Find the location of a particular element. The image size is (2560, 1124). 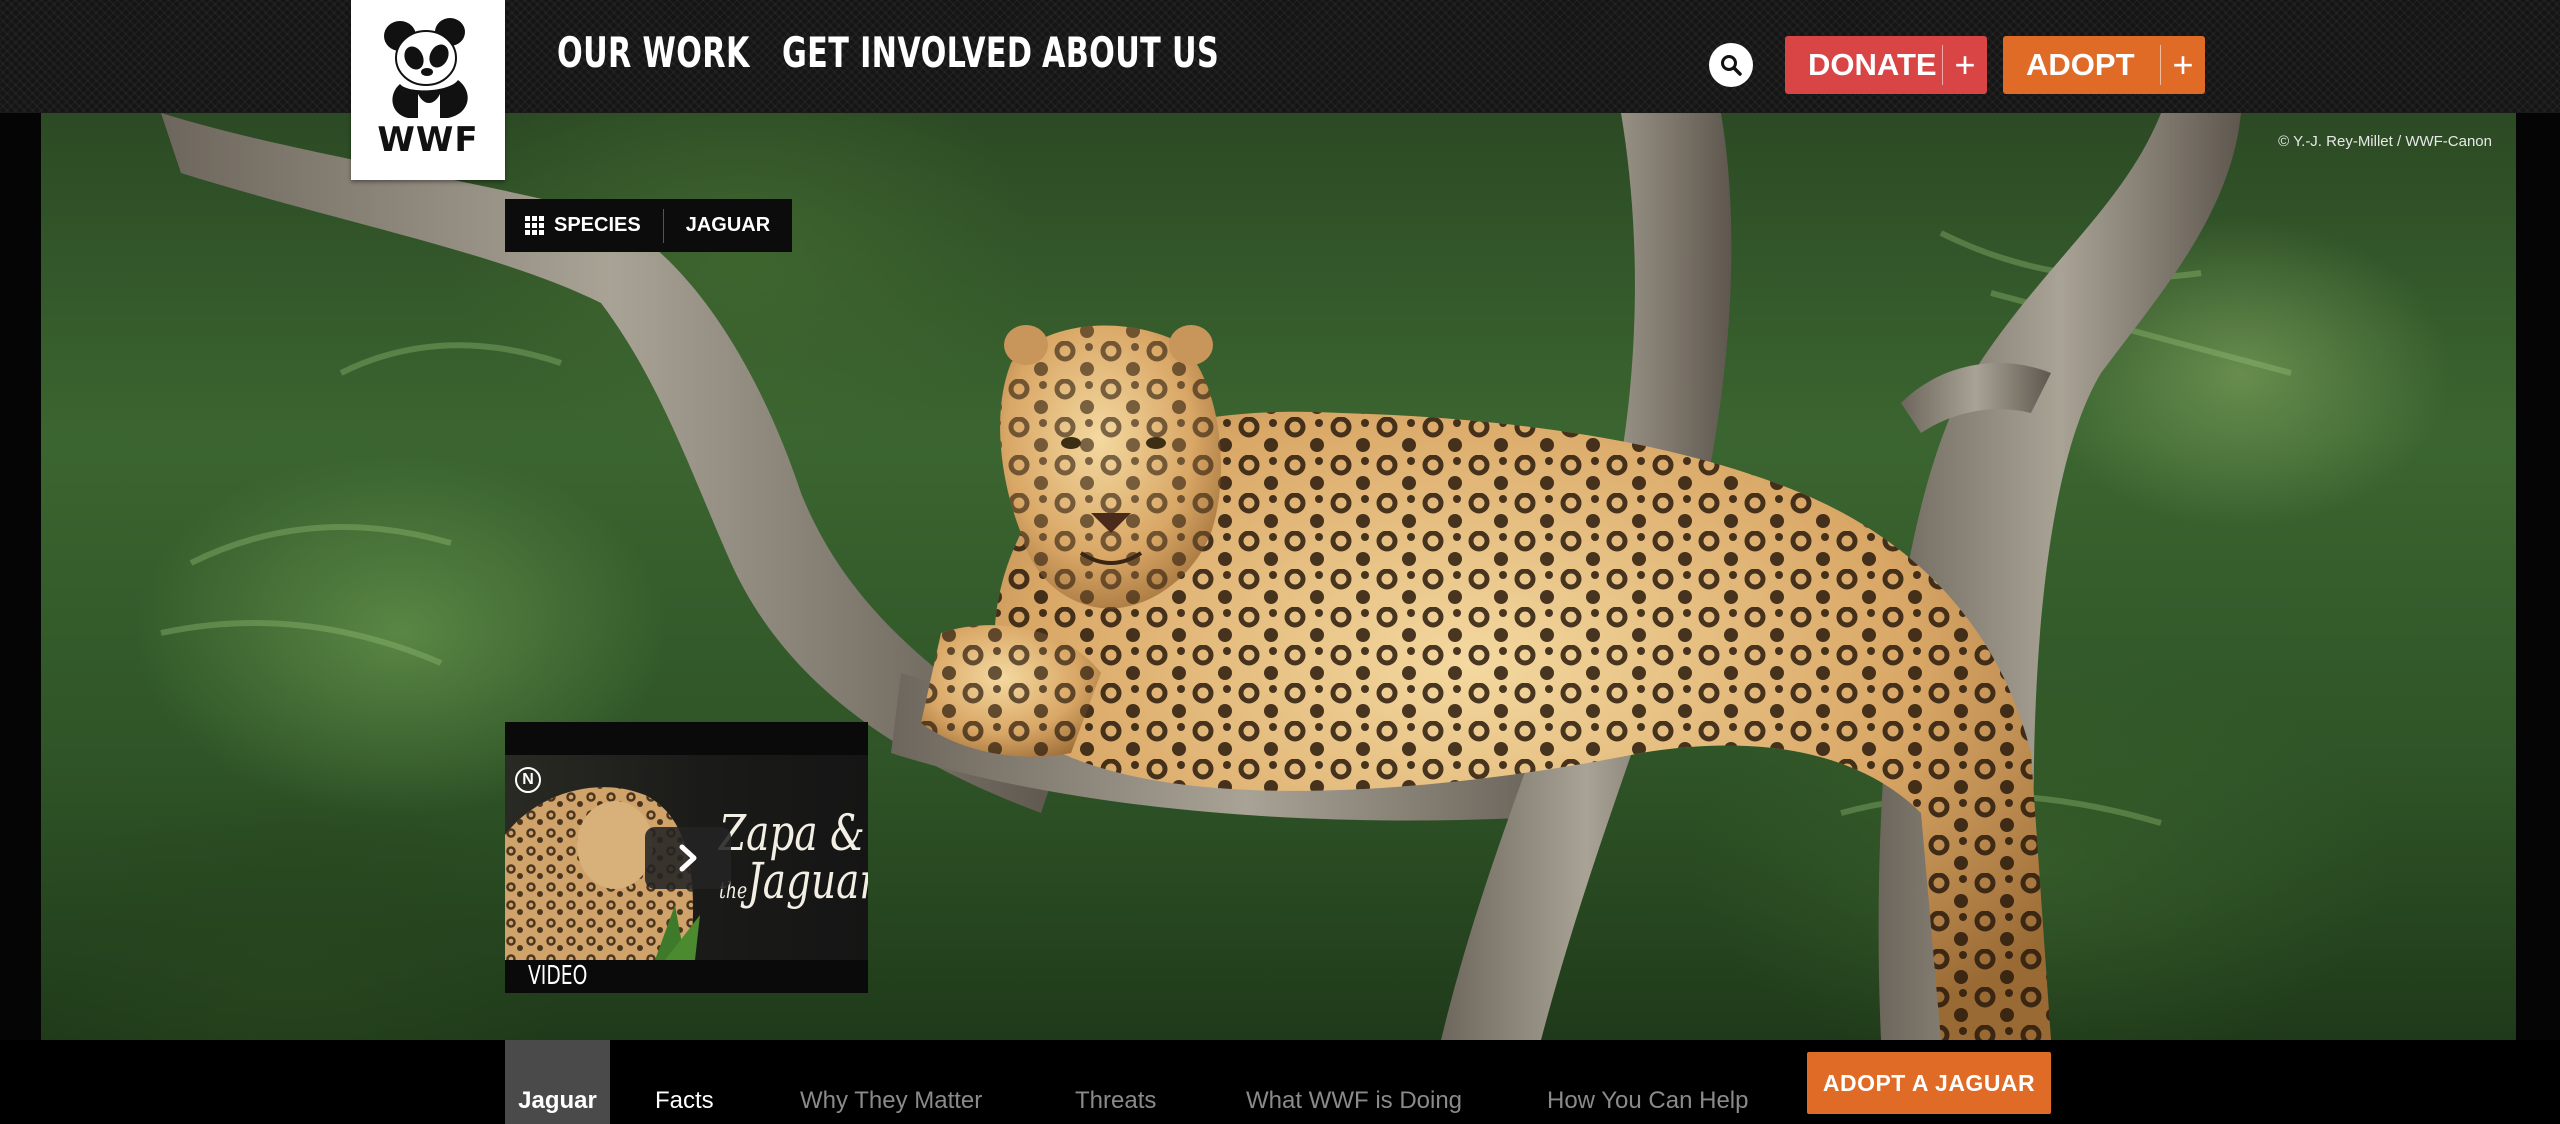

video-title-line2: theJaguar is located at coordinates (793, 881).